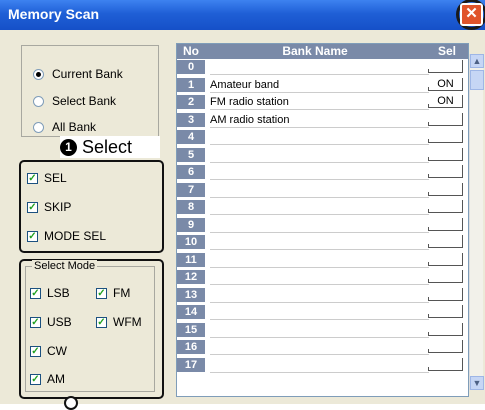  Describe the element at coordinates (71, 403) in the screenshot. I see `callout-fragment` at that location.